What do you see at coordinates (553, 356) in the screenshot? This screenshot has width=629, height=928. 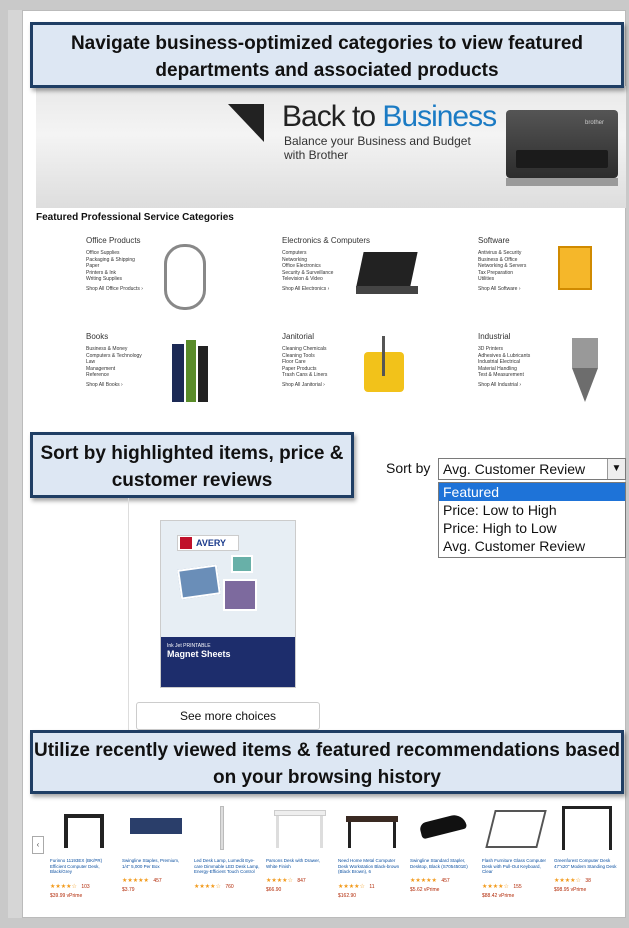 I see `category-link: Adhesives & Lubricants` at bounding box center [553, 356].